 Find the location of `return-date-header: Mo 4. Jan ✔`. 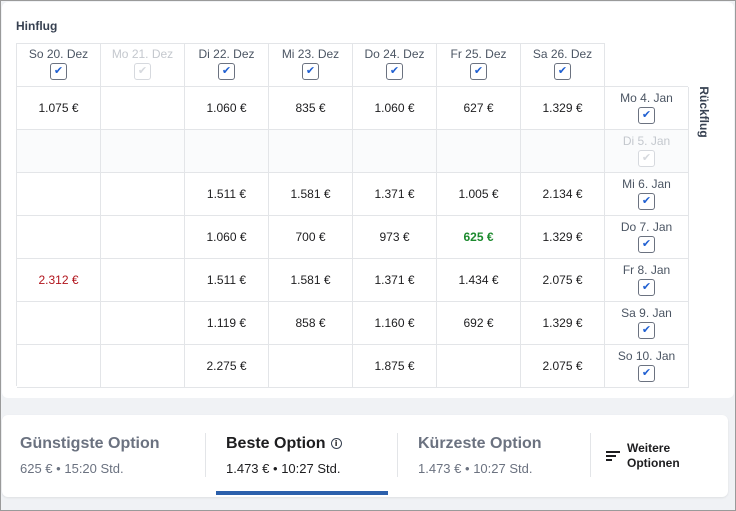

return-date-header: Mo 4. Jan ✔ is located at coordinates (647, 108).